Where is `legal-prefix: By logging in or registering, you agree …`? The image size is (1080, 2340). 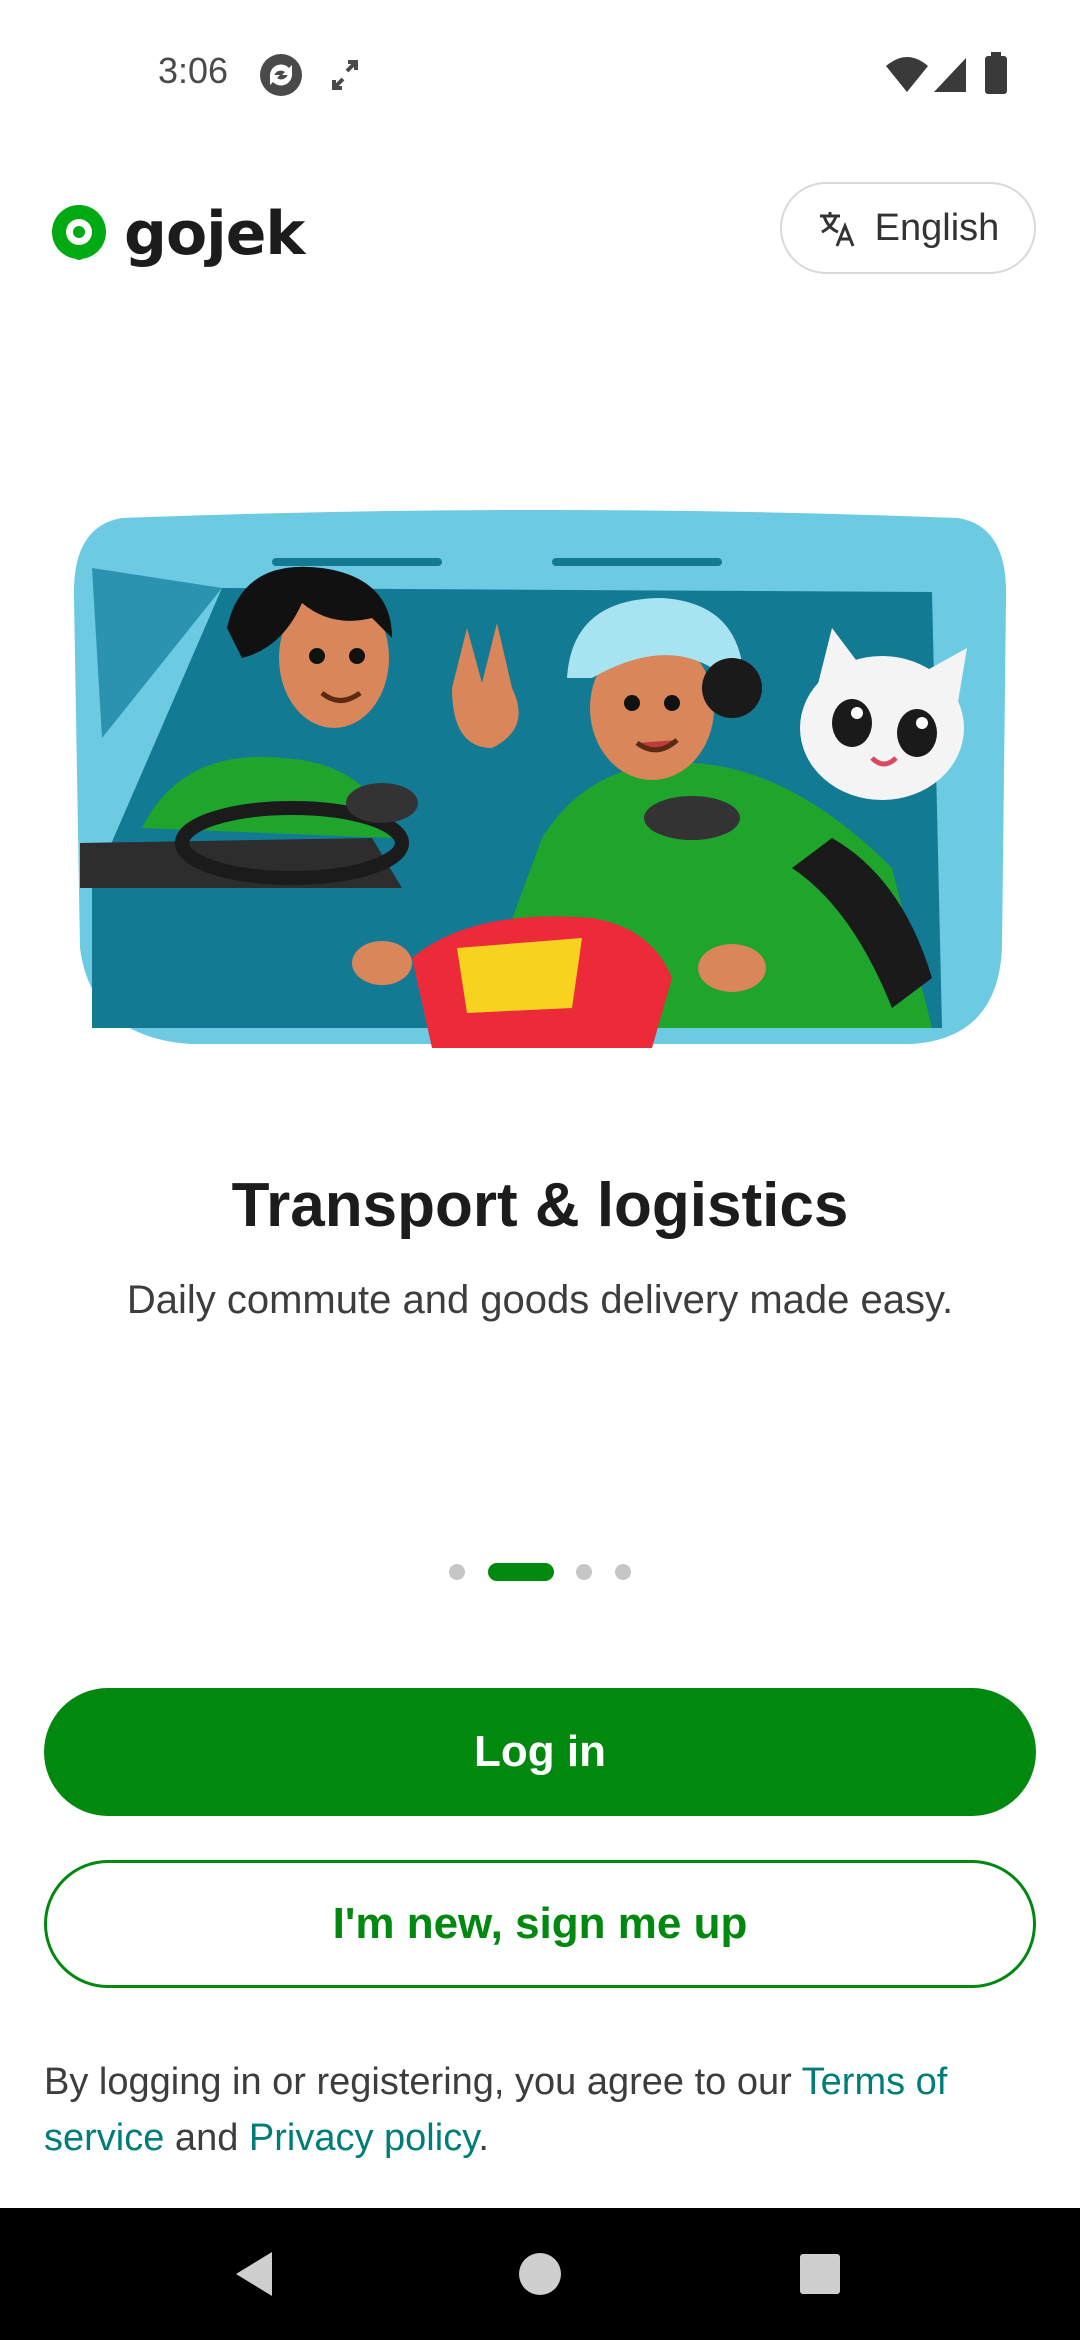 legal-prefix: By logging in or registering, you agree … is located at coordinates (423, 2082).